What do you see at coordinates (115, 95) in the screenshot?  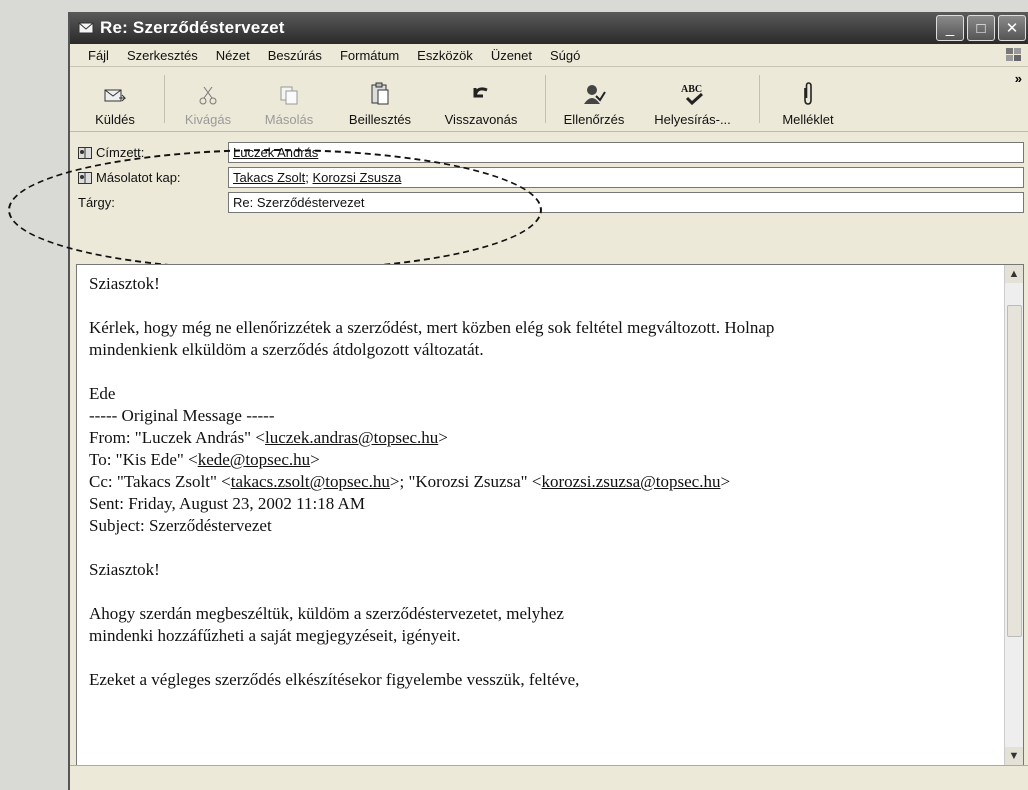 I see `send-icon` at bounding box center [115, 95].